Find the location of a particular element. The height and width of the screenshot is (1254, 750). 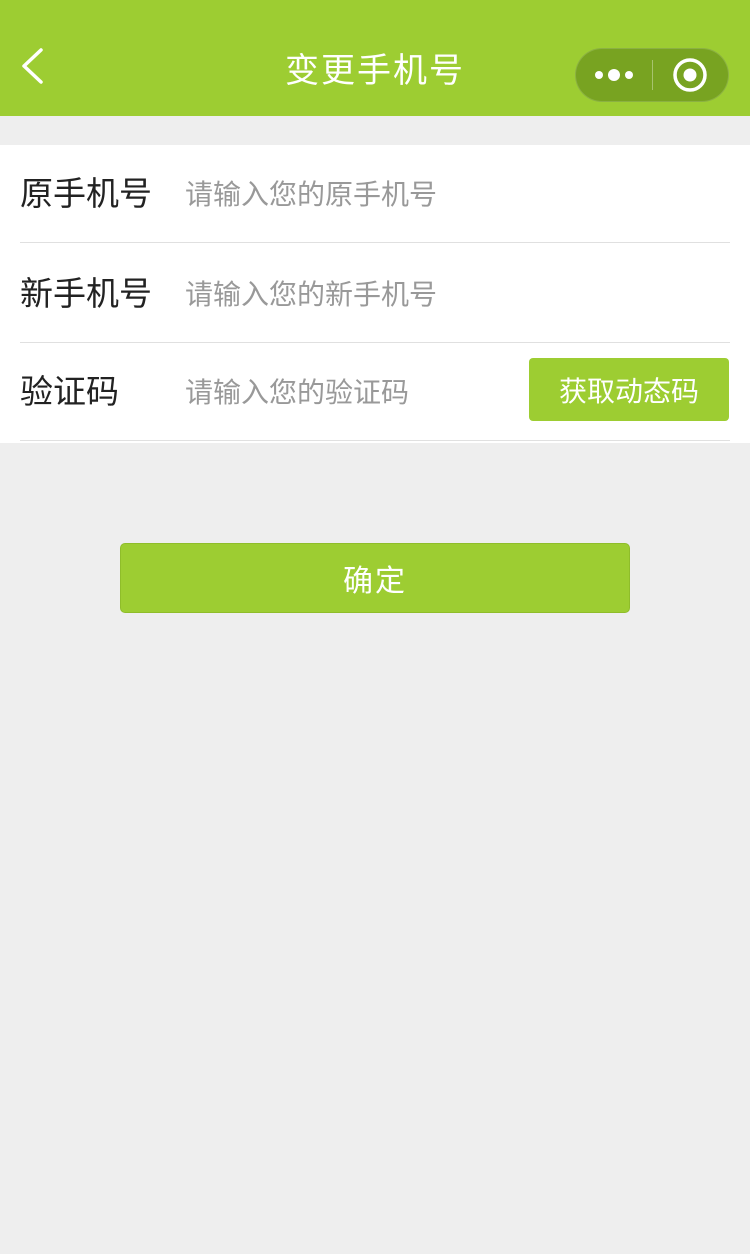

old-phone-row: 原手机号 is located at coordinates (375, 194).